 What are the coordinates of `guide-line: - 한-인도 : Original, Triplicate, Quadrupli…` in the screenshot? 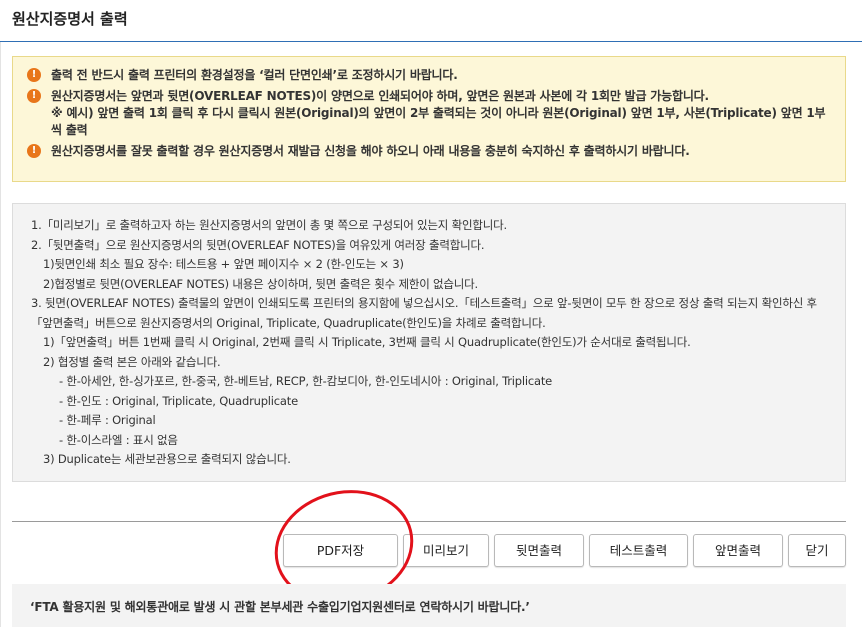 It's located at (178, 400).